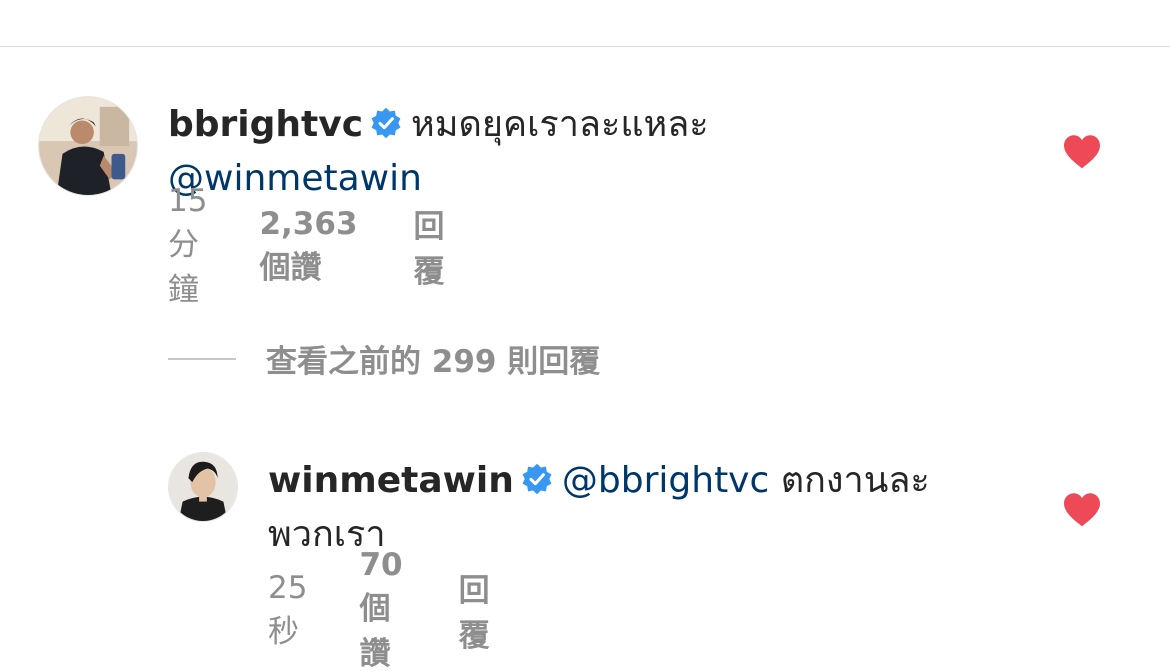 This screenshot has width=1170, height=672. I want to click on reply-text: winmetawin @bbrightvc ตกงานละ พวกเรา, so click(648, 508).